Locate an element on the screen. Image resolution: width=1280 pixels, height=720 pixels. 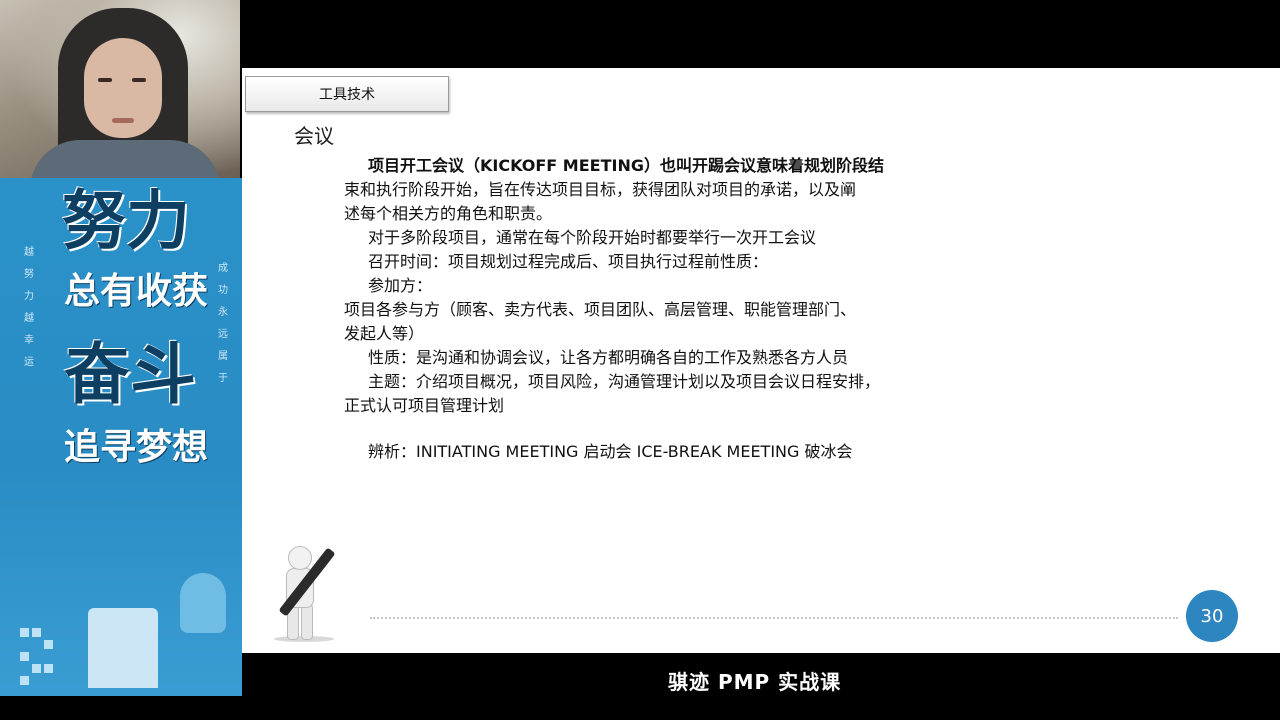
cup-illustration is located at coordinates (203, 603).